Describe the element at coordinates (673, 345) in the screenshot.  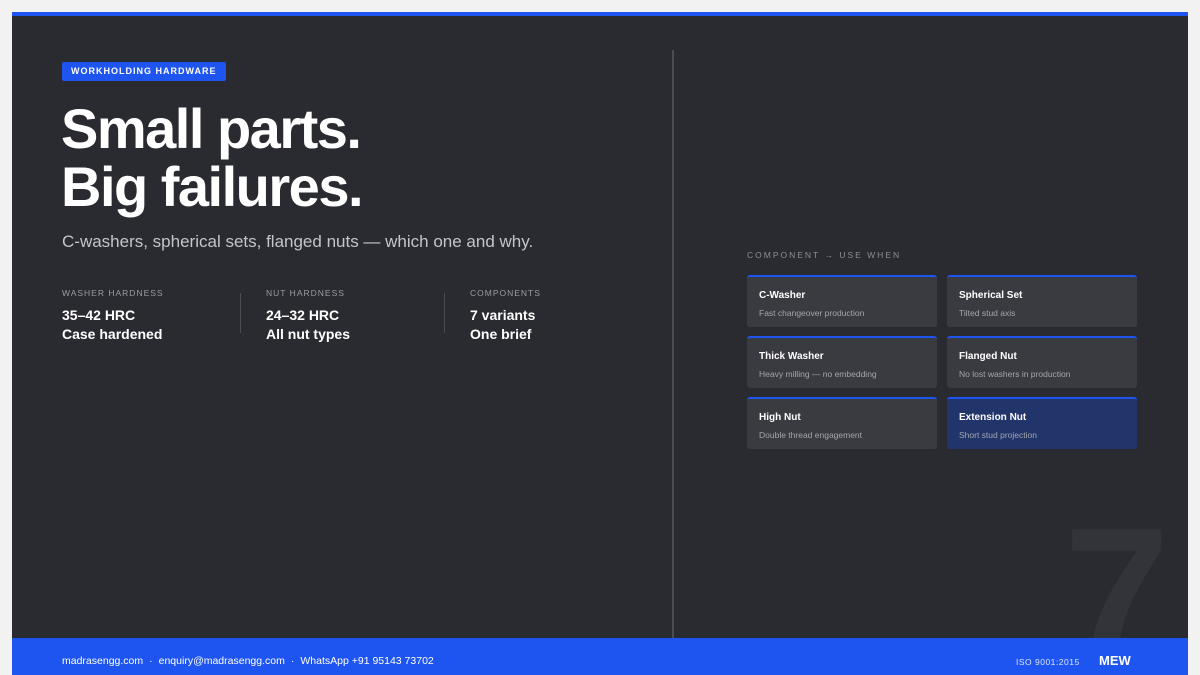
I see `vertical-divider` at that location.